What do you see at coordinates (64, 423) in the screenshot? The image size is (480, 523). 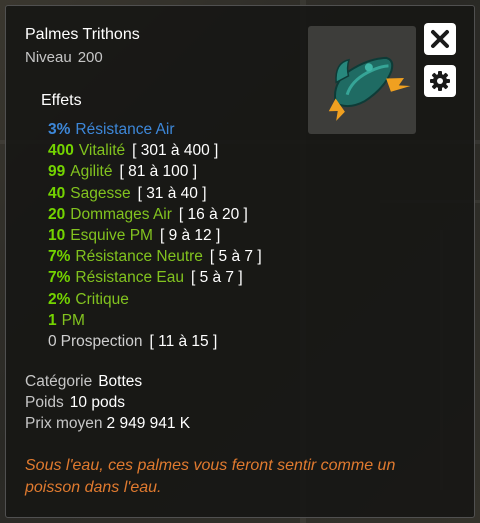 I see `price-label: Prix moyen` at bounding box center [64, 423].